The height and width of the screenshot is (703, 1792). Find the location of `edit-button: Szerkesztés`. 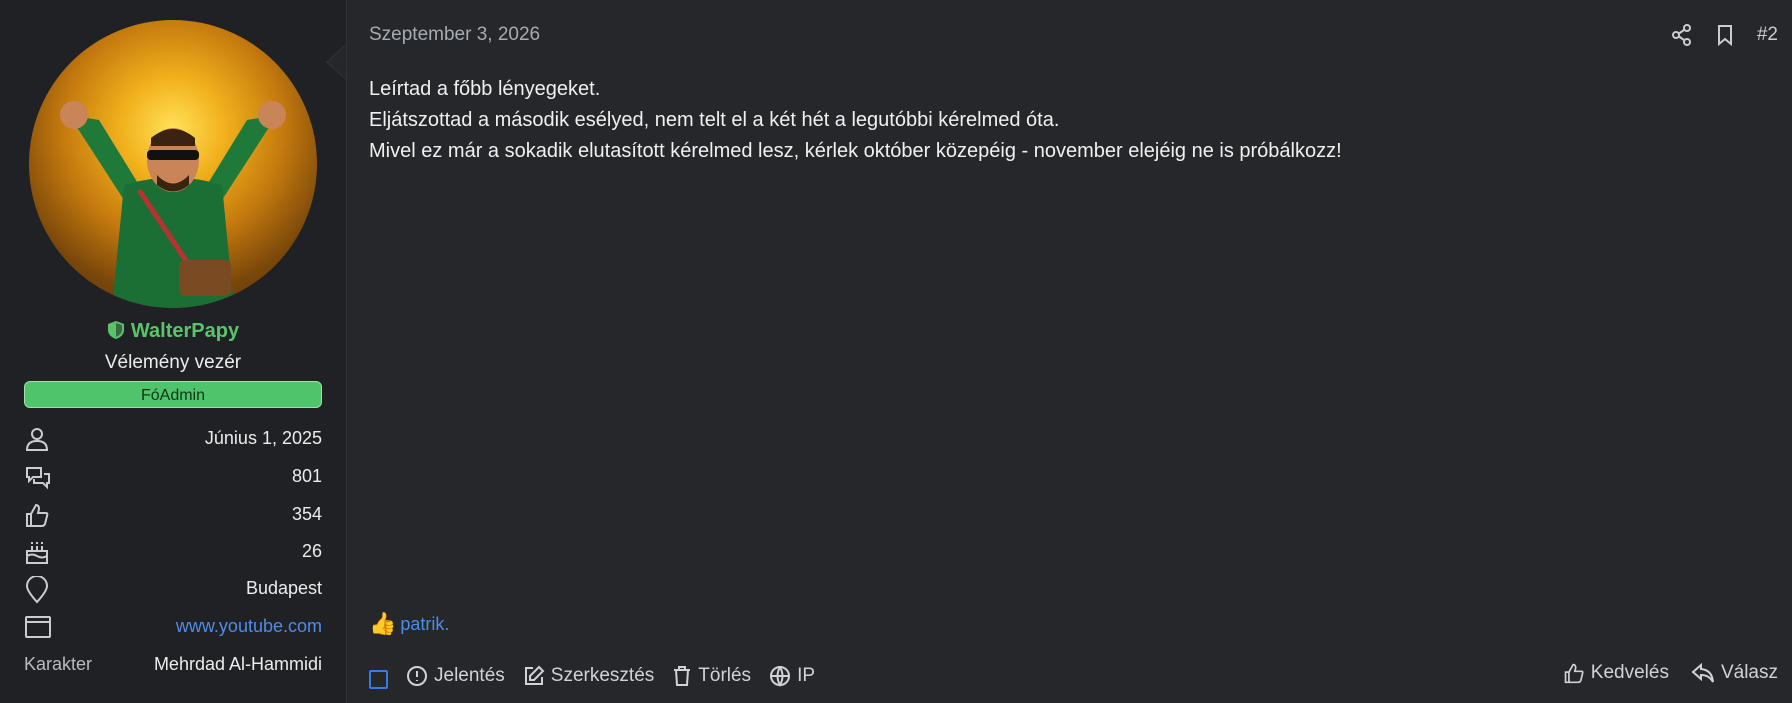

edit-button: Szerkesztés is located at coordinates (588, 676).